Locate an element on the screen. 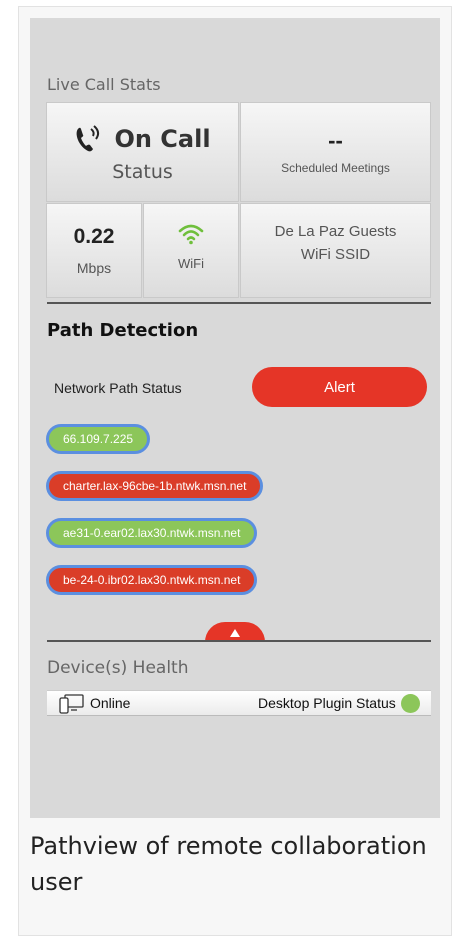 The width and height of the screenshot is (468, 943). ssid-name: De La Paz Guests is located at coordinates (335, 231).